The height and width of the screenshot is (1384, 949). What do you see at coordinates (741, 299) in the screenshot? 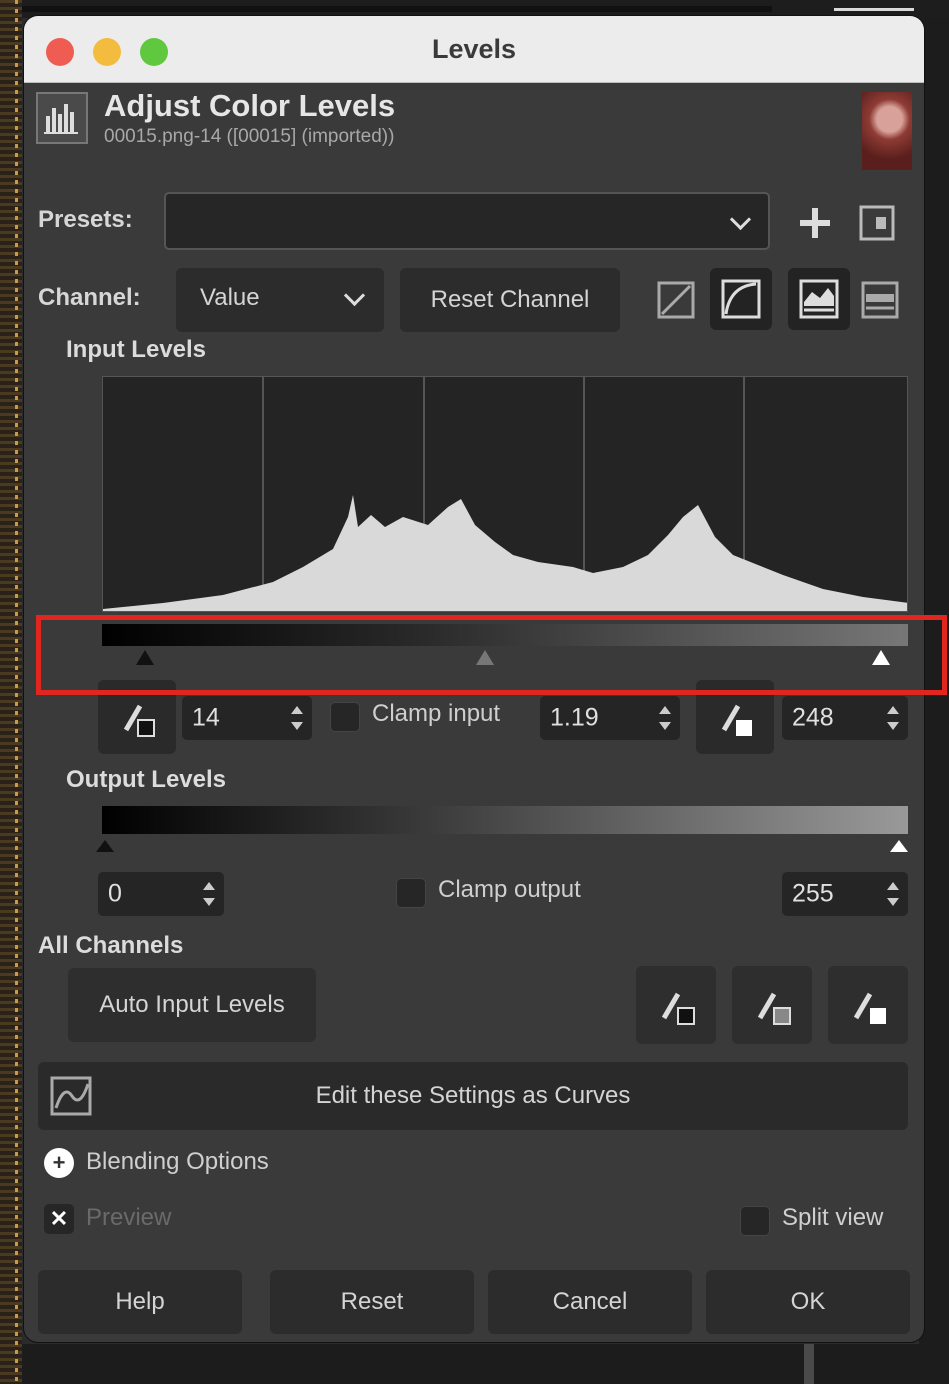
I see `logarithmic-histogram-icon` at bounding box center [741, 299].